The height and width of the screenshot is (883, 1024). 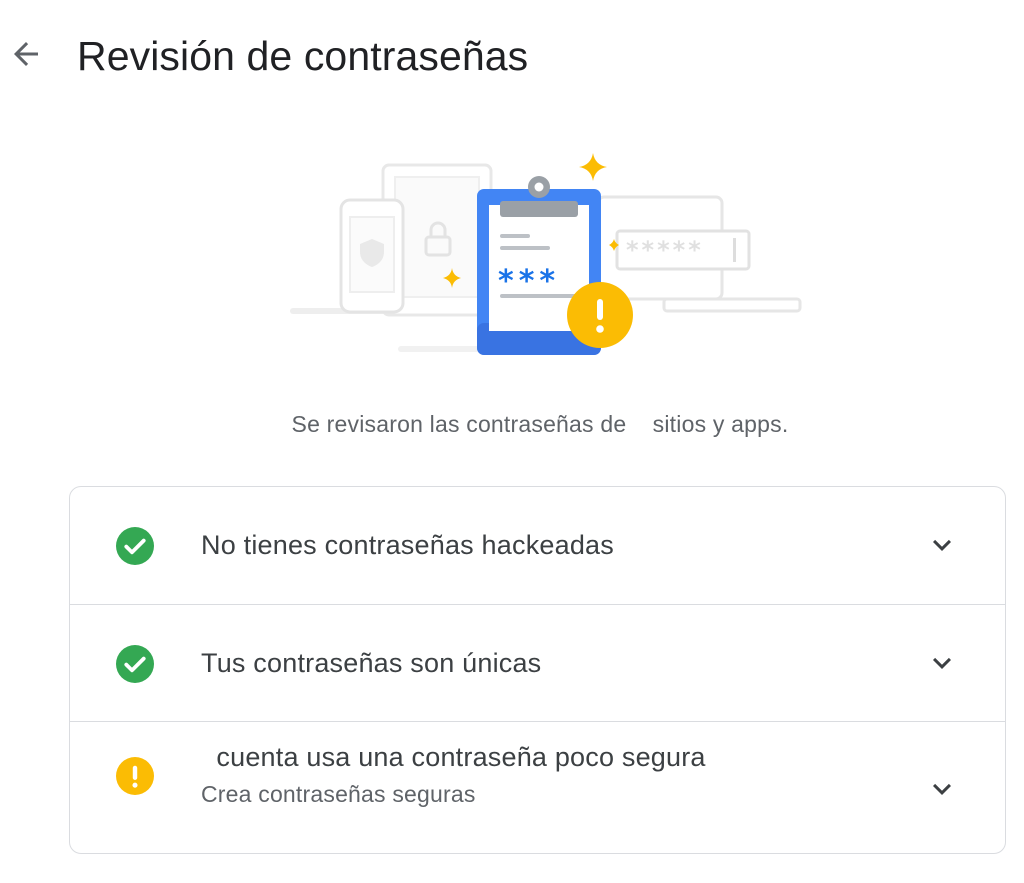 I want to click on app-header: Revisión de contraseñas, so click(x=512, y=56).